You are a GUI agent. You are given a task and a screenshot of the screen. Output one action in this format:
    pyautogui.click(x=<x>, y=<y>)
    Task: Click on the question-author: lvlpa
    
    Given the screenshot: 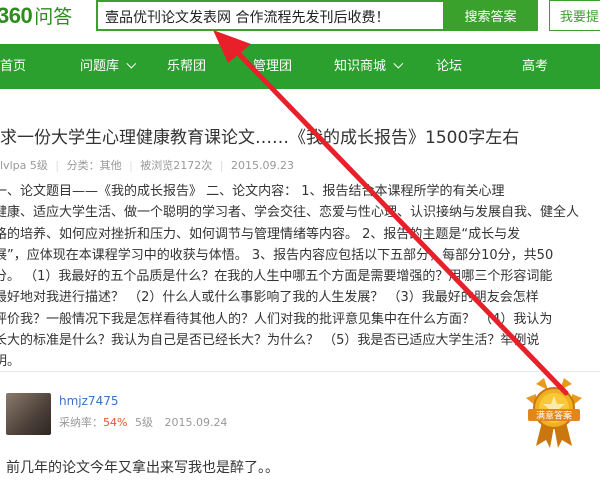 What is the action you would take?
    pyautogui.click(x=13, y=165)
    